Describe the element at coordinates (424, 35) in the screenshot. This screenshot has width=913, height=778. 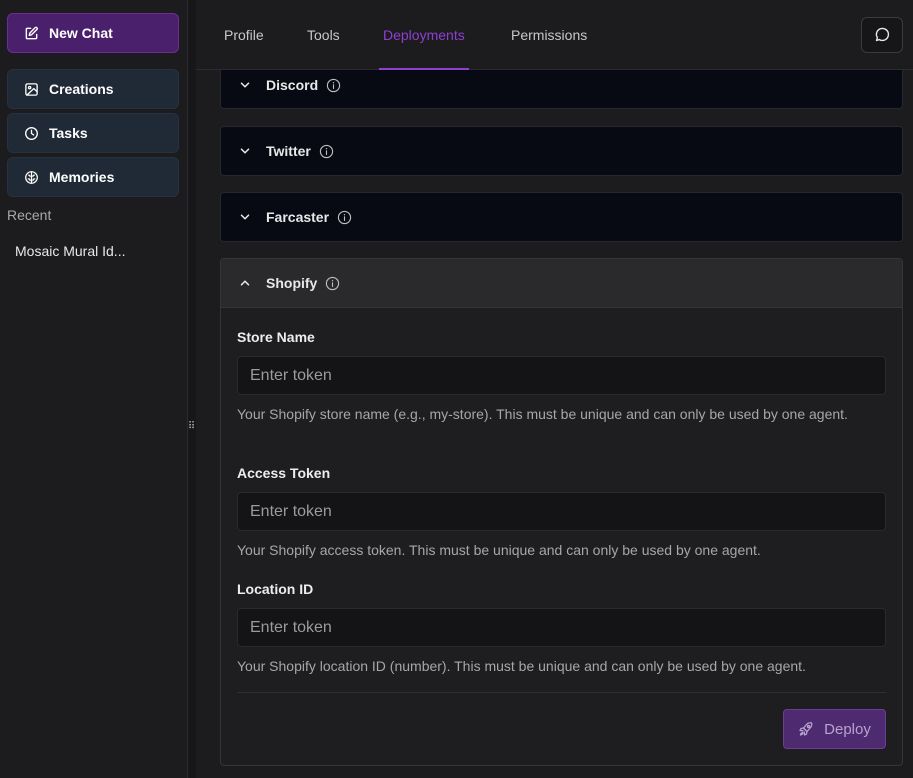
I see `tab-deployments: Deployments` at that location.